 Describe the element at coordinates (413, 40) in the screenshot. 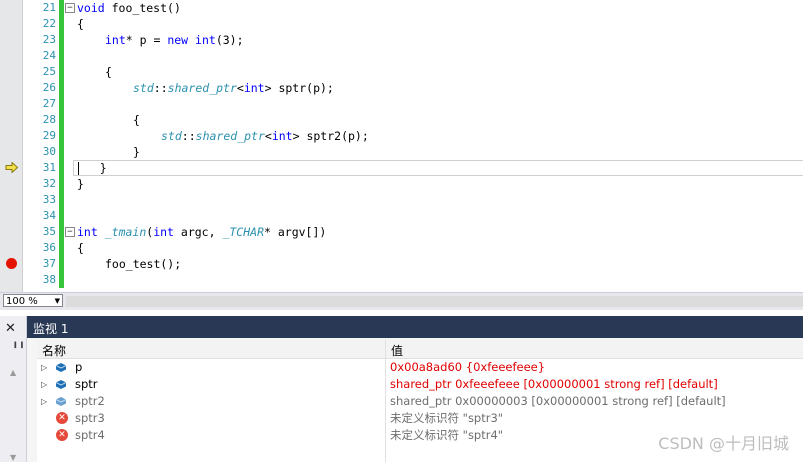

I see `code-line: 23 int* p = new int(3);` at that location.